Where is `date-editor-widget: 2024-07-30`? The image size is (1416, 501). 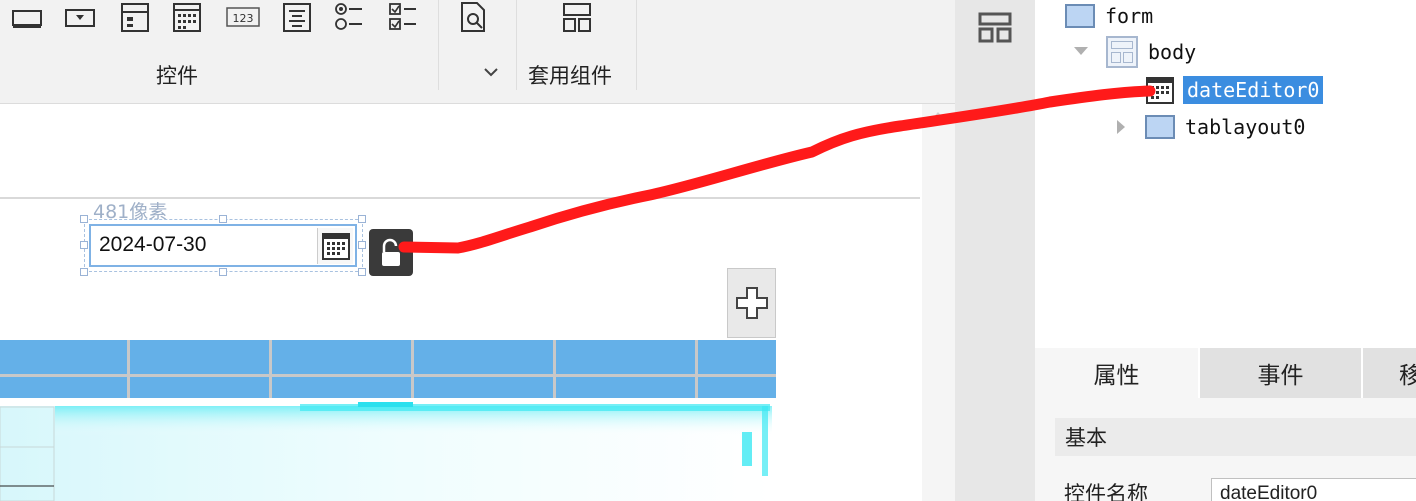
date-editor-widget: 2024-07-30 is located at coordinates (223, 245).